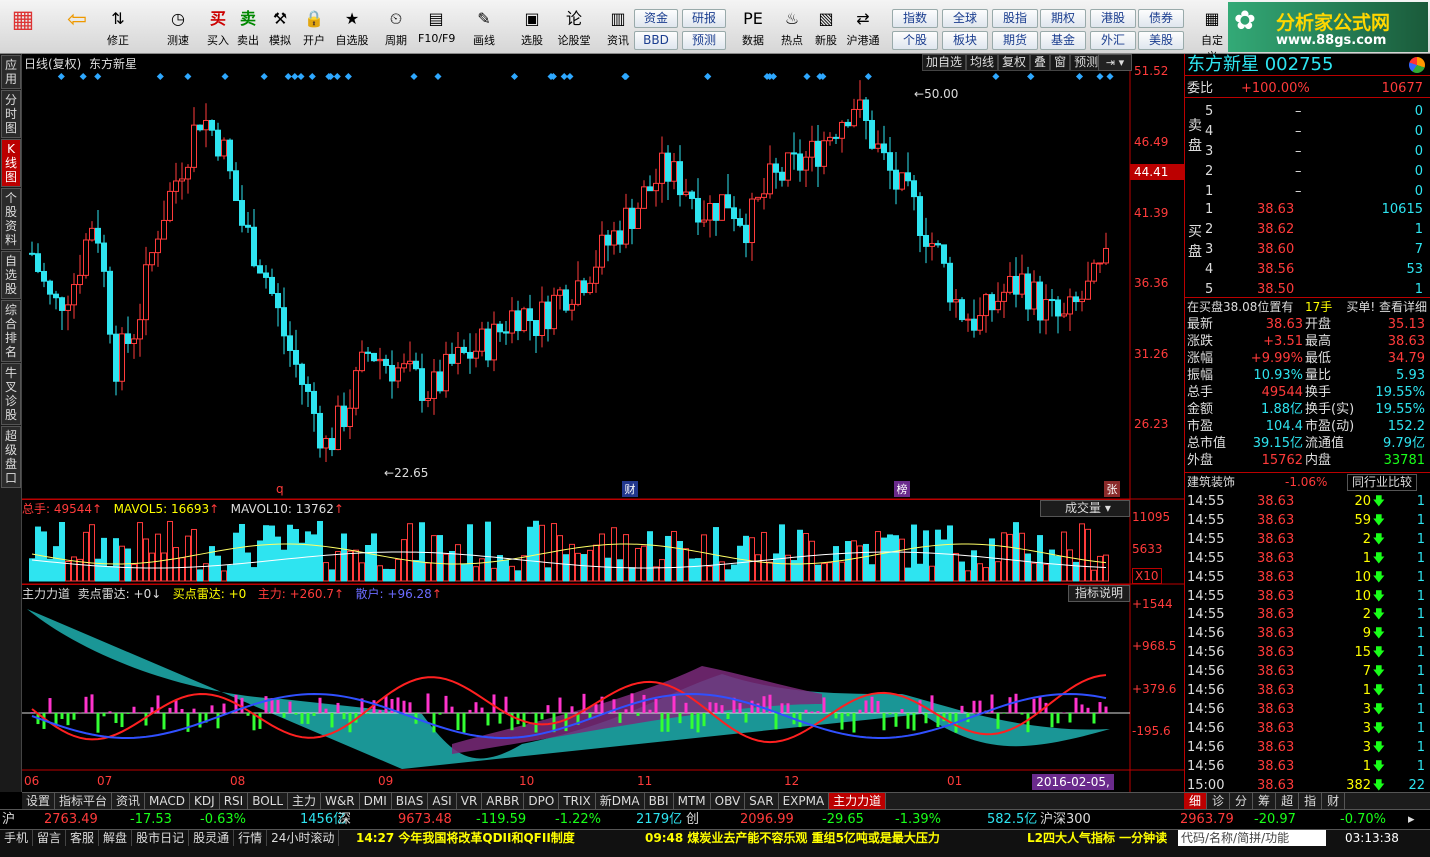 The height and width of the screenshot is (857, 1430). I want to click on l2-ad: L2四大人气指标 一分钟读, so click(1097, 838).